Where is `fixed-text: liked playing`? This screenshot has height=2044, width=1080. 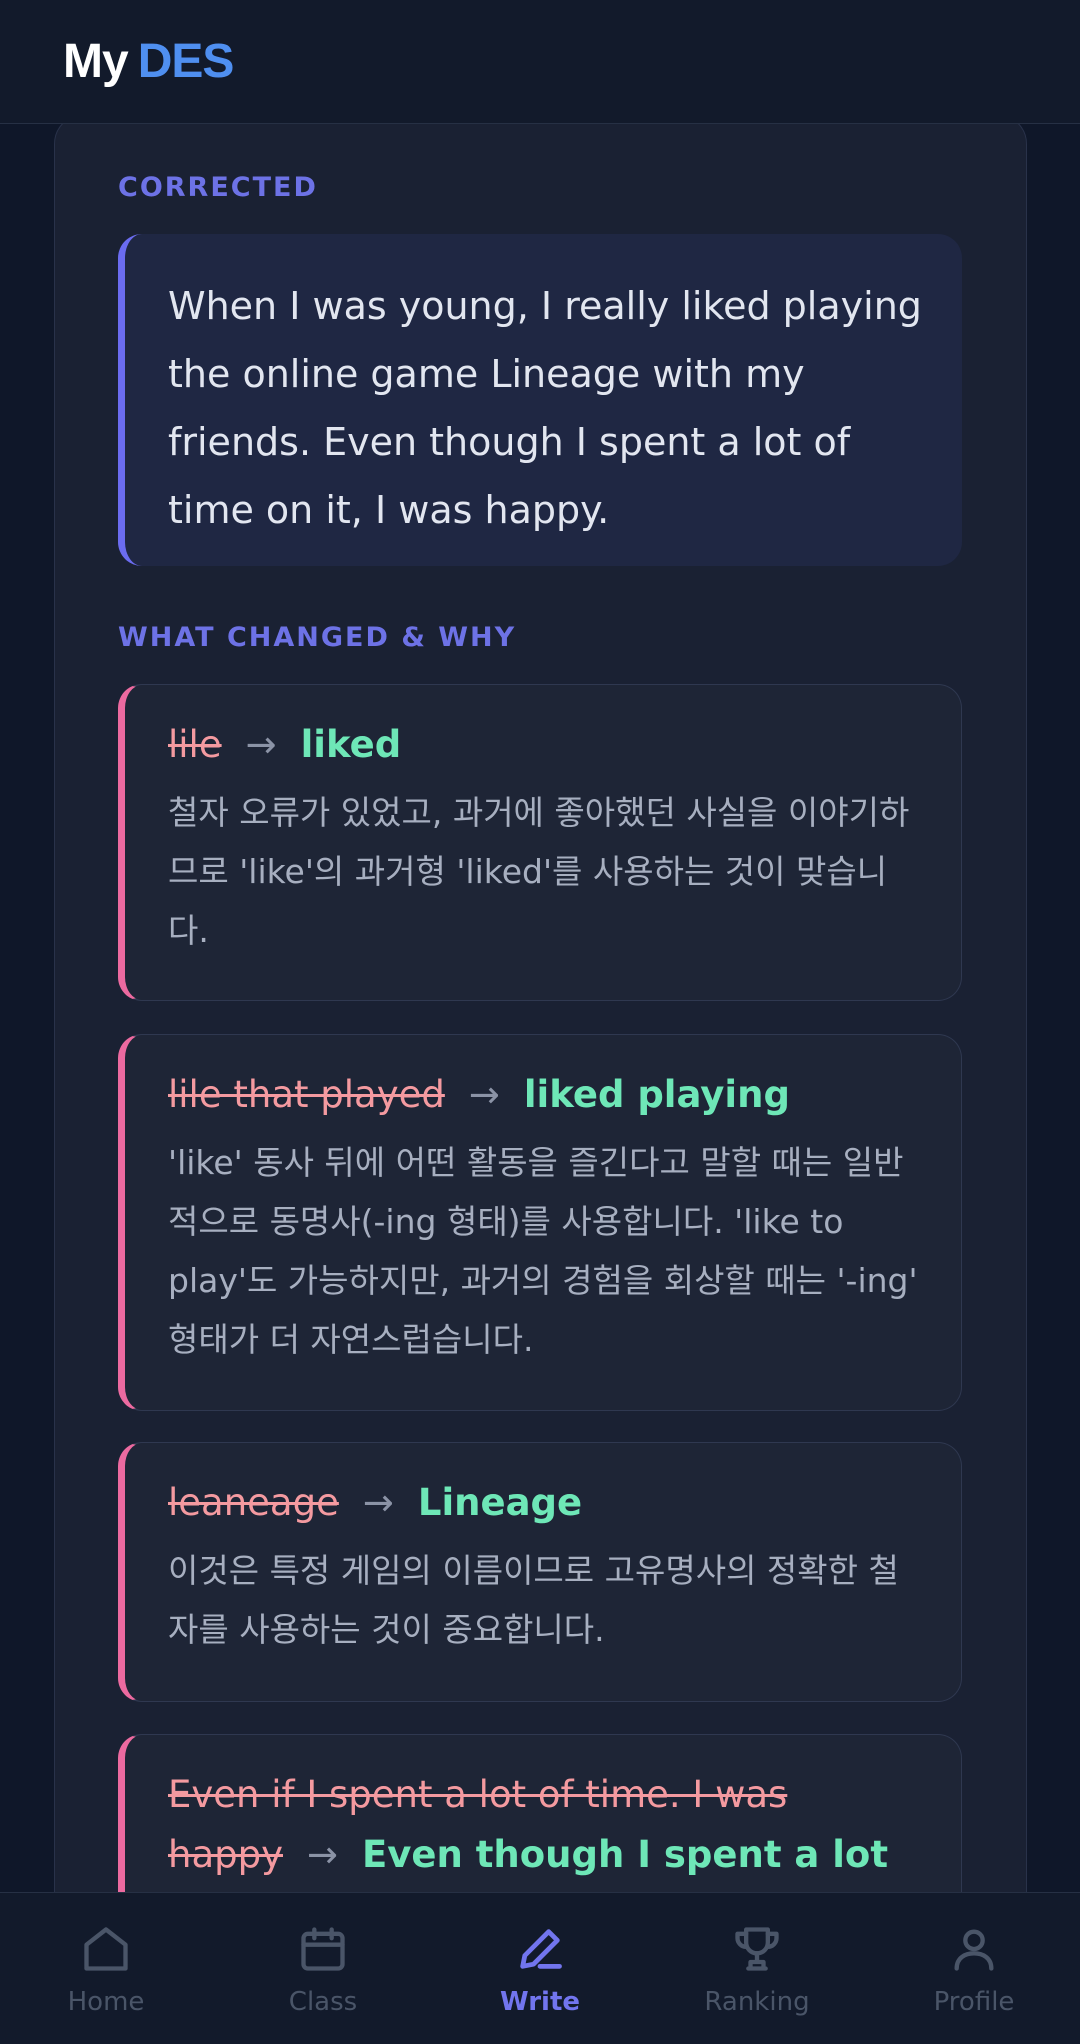
fixed-text: liked playing is located at coordinates (656, 1094).